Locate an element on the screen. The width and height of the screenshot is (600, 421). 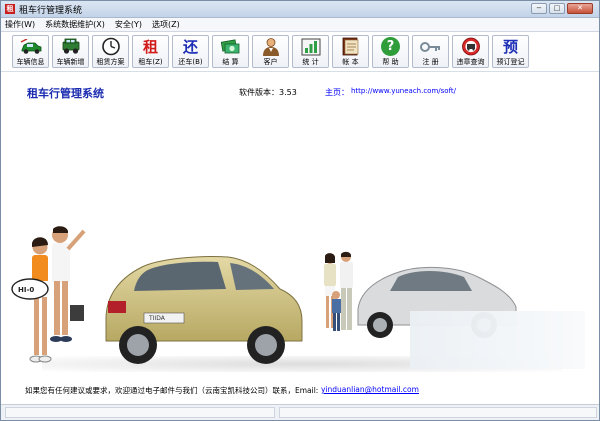
vehicle-add-button: 车辆新增 is located at coordinates (70, 51).